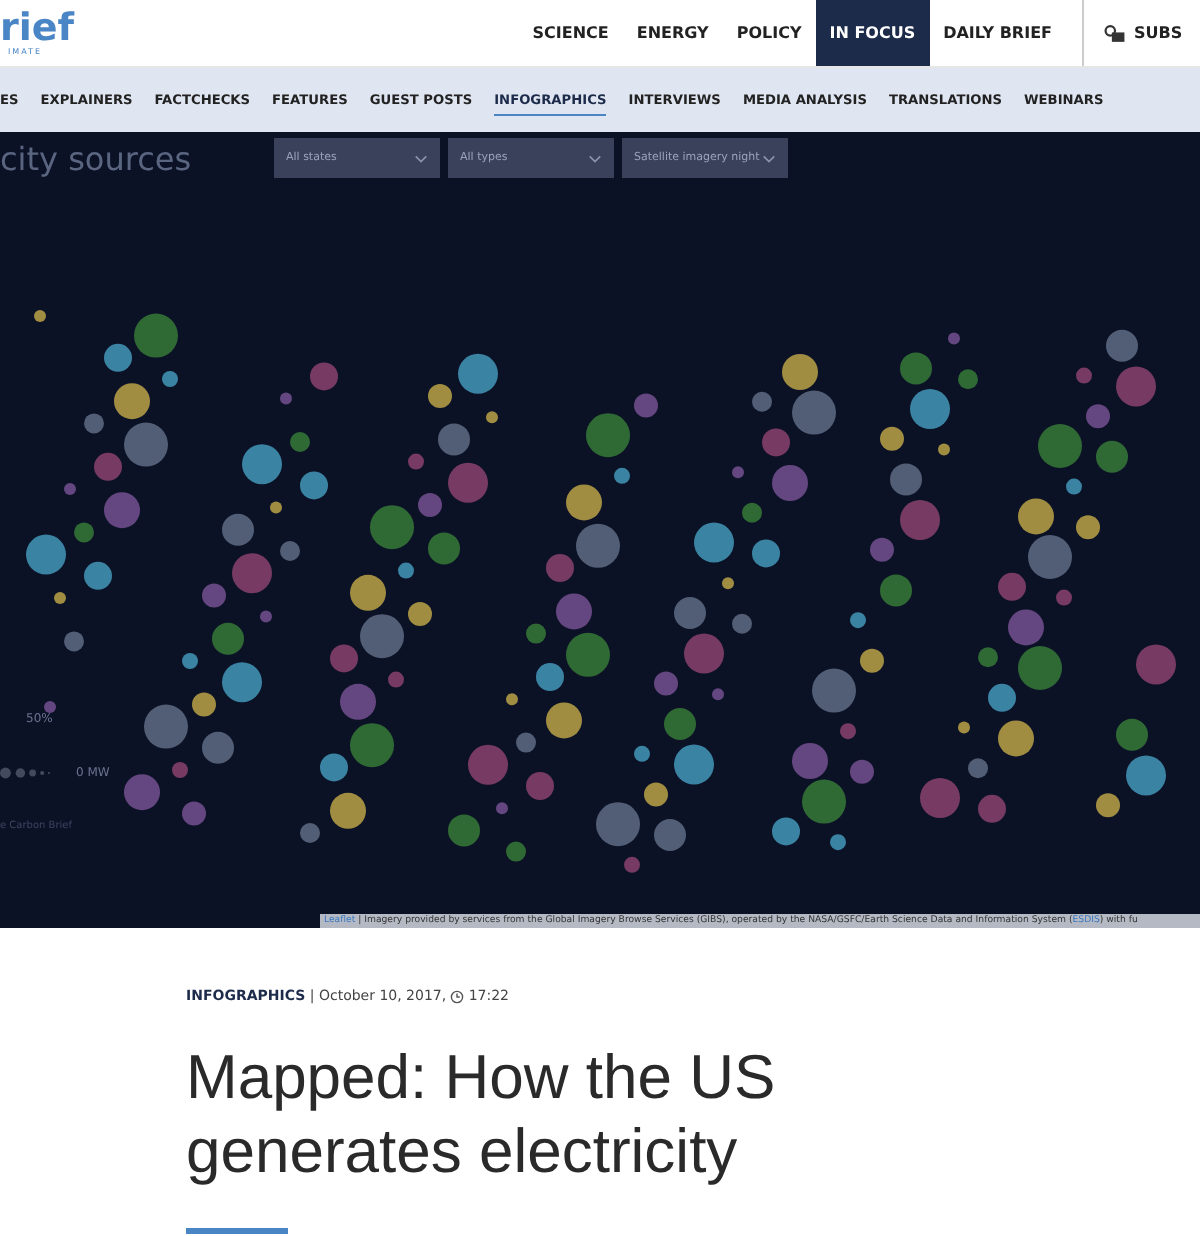 The height and width of the screenshot is (1236, 1200). I want to click on clock-icon, so click(457, 996).